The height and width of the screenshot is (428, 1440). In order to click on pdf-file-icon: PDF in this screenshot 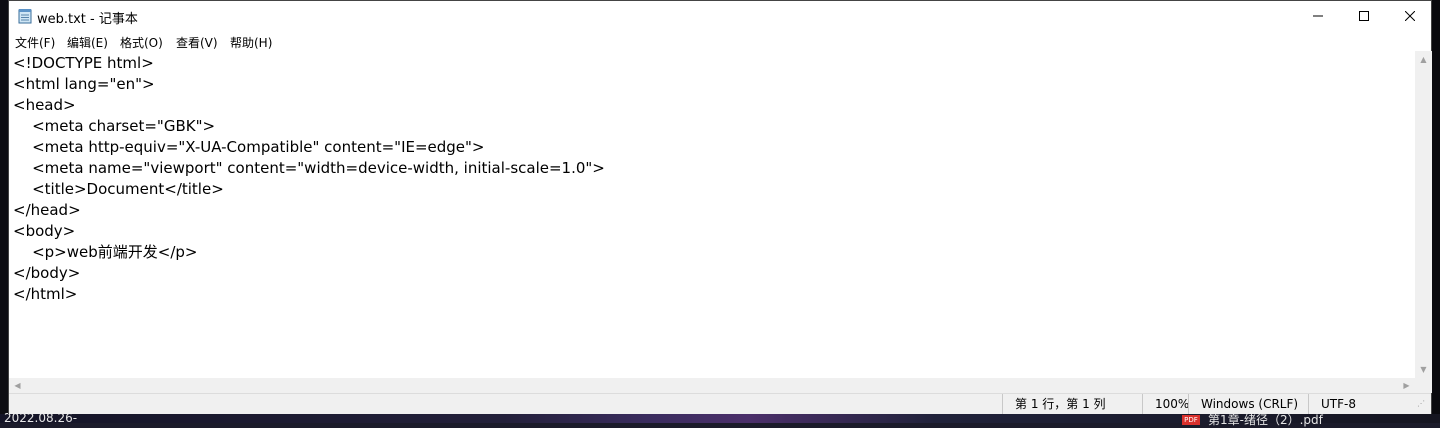, I will do `click(1191, 419)`.